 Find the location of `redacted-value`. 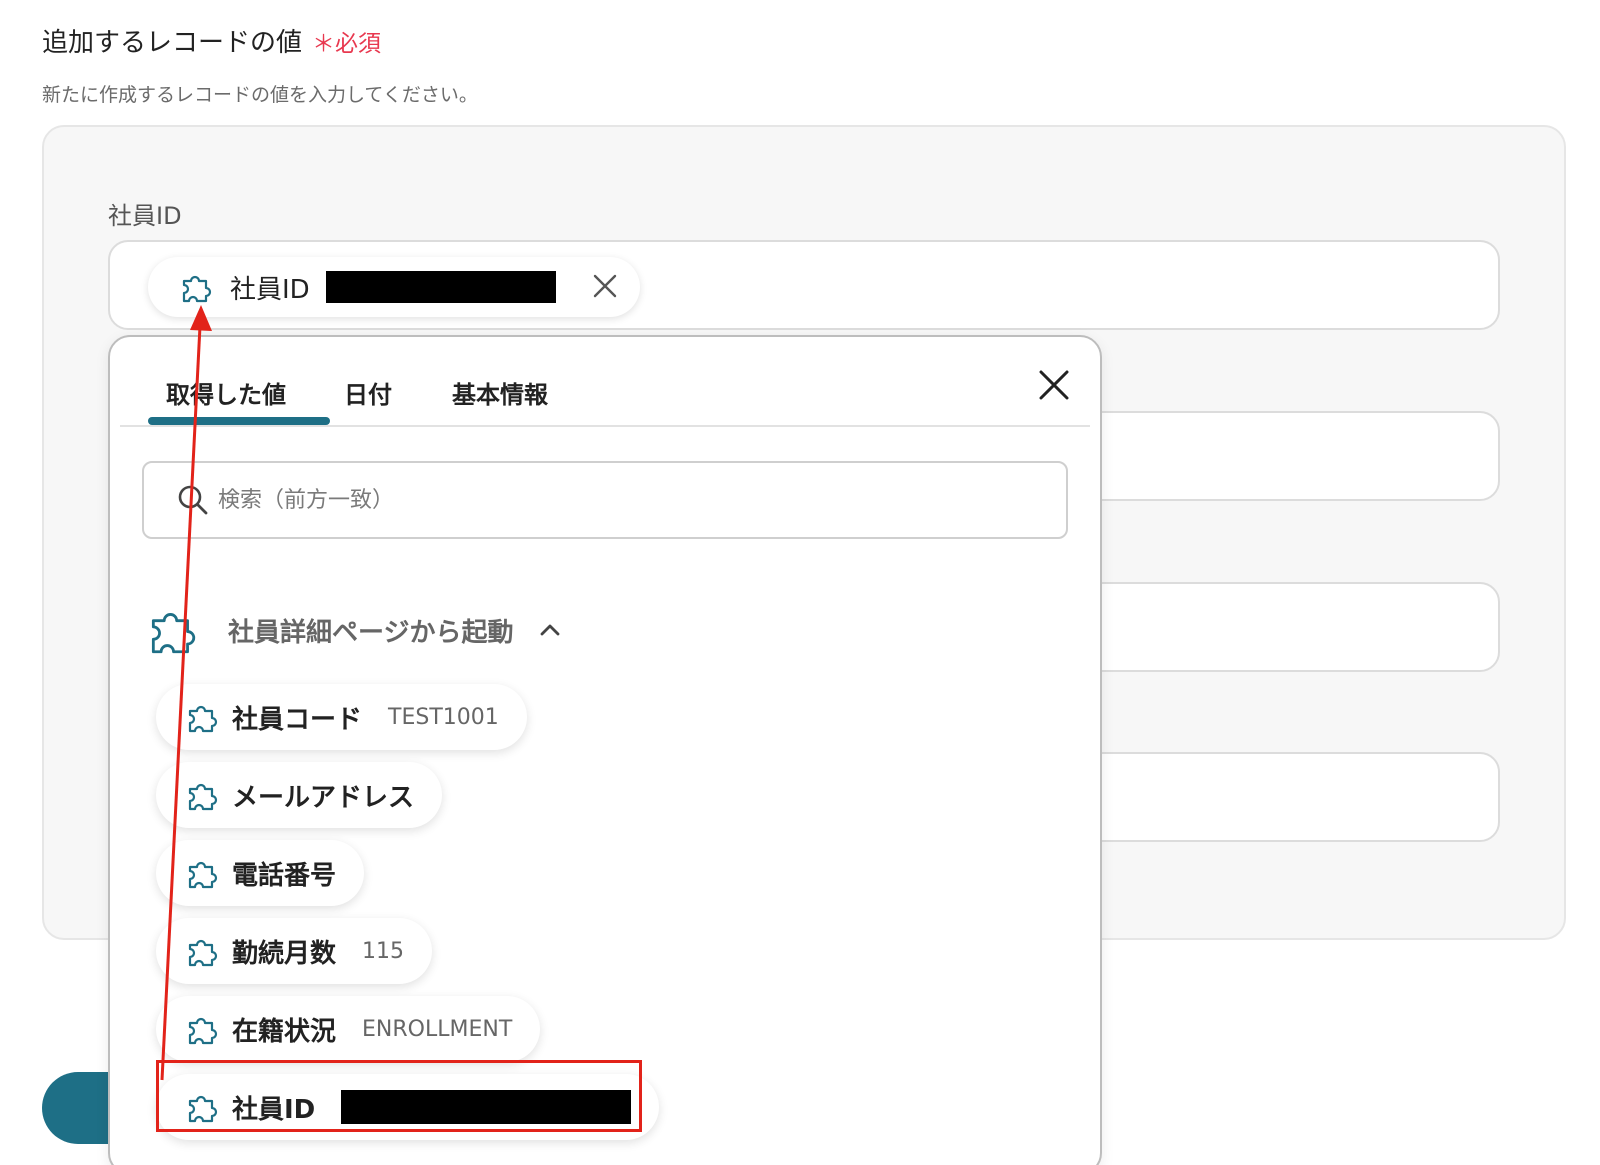

redacted-value is located at coordinates (440, 287).